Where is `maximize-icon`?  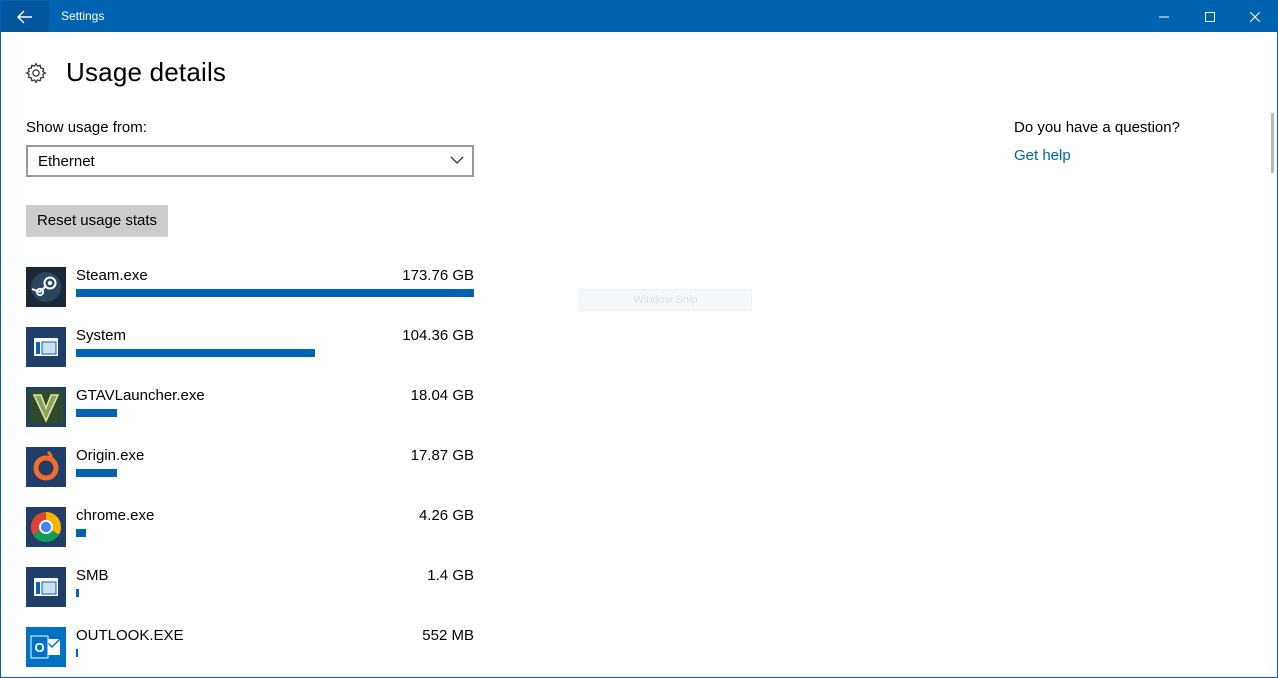 maximize-icon is located at coordinates (1210, 16).